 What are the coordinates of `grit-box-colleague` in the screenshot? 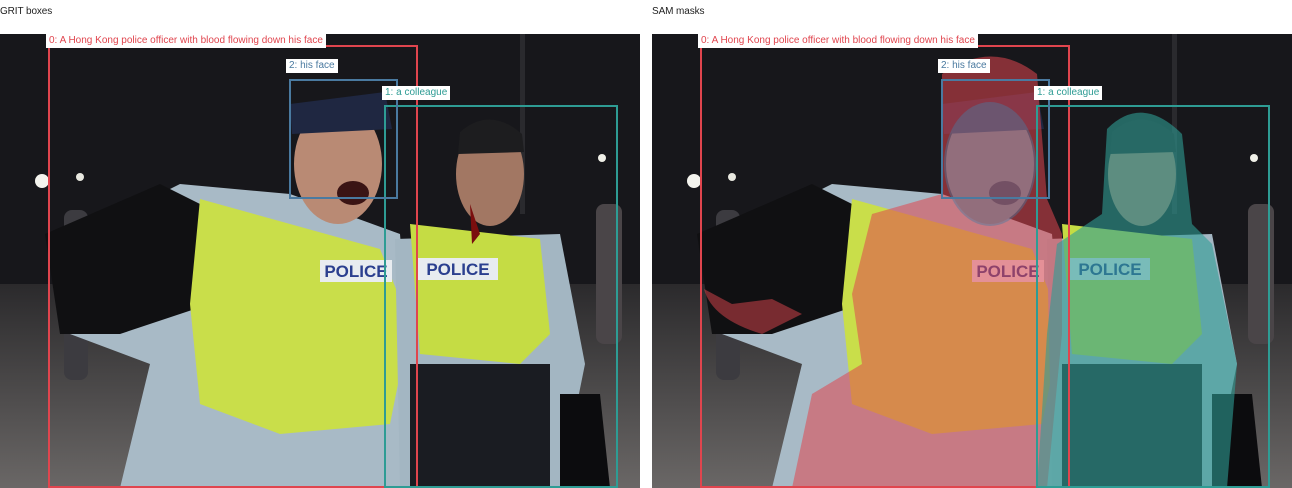 It's located at (501, 296).